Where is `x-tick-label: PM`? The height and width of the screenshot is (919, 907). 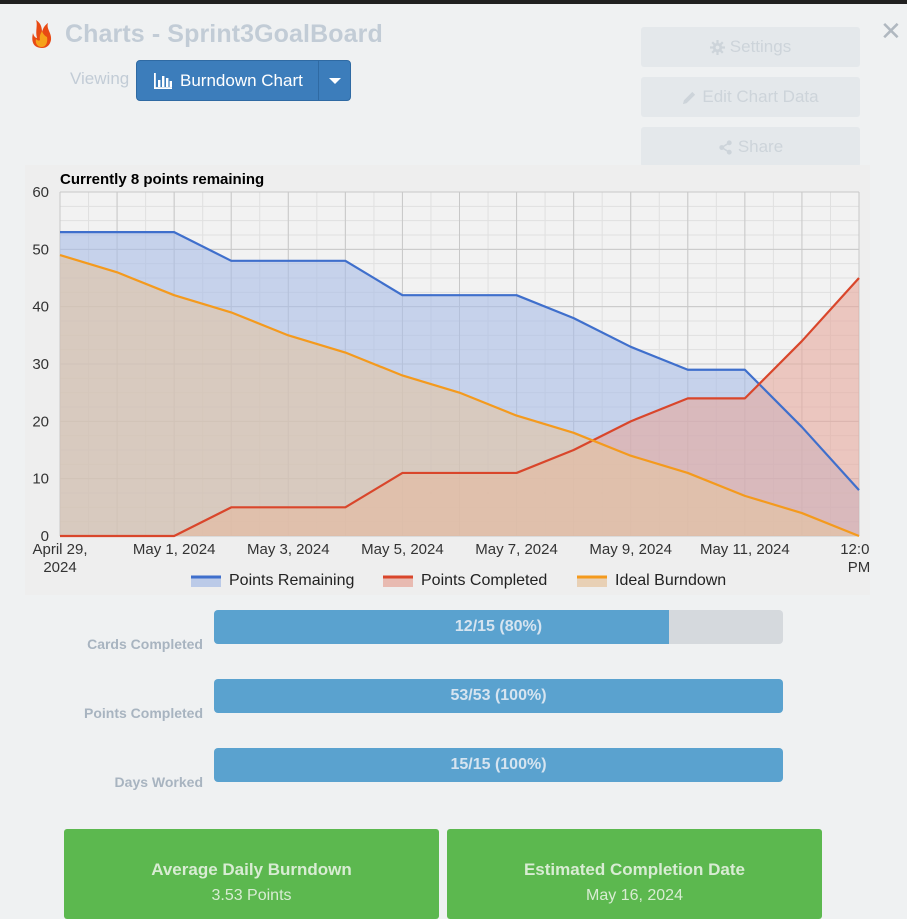
x-tick-label: PM is located at coordinates (859, 567).